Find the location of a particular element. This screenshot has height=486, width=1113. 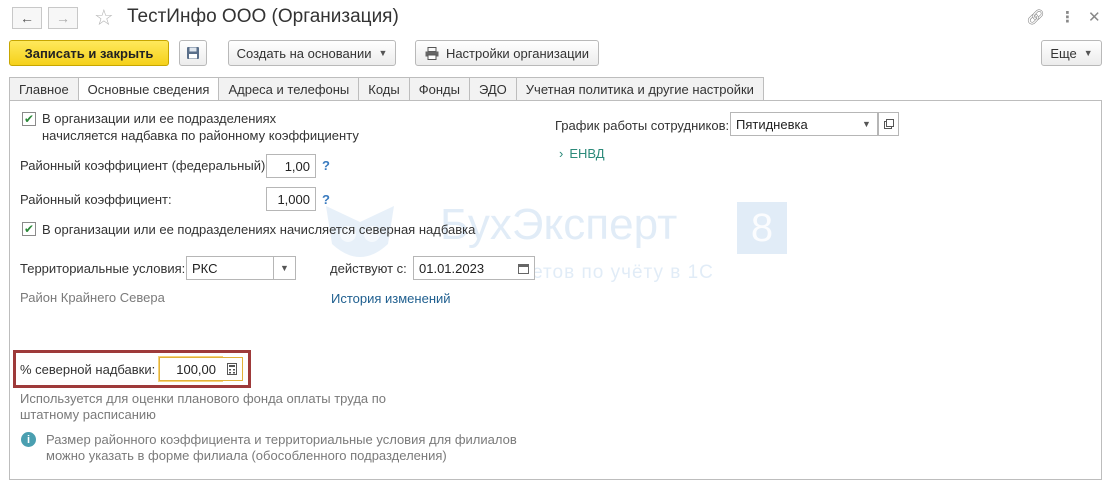

tab-codes: Коды is located at coordinates (384, 89).